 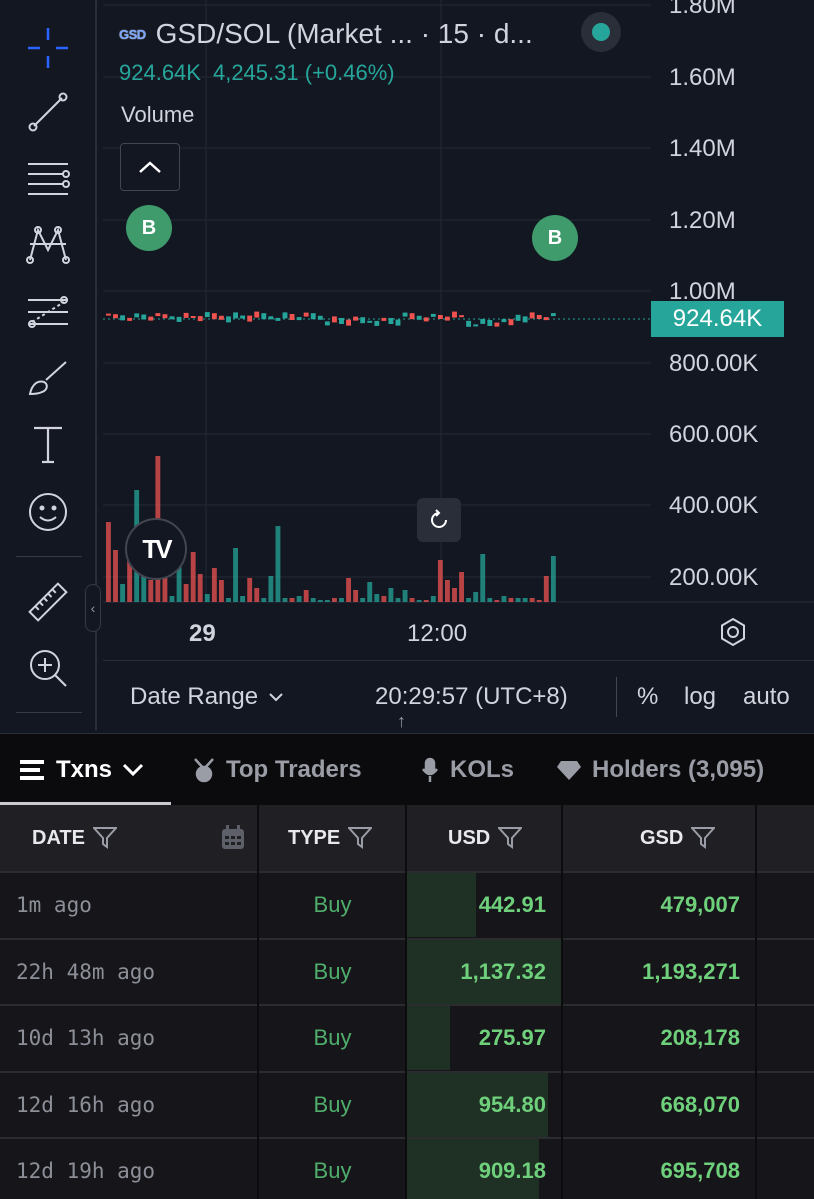 What do you see at coordinates (660, 770) in the screenshot?
I see `tab-holders: Holders (3,095)` at bounding box center [660, 770].